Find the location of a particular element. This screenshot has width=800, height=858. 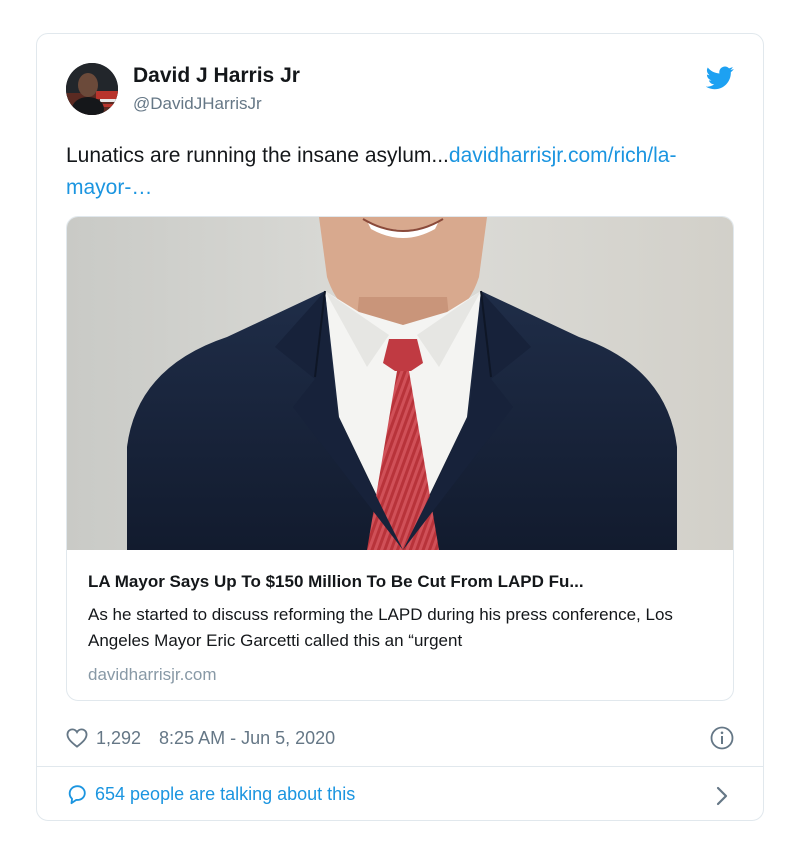

like-count: 1,292 is located at coordinates (118, 738).